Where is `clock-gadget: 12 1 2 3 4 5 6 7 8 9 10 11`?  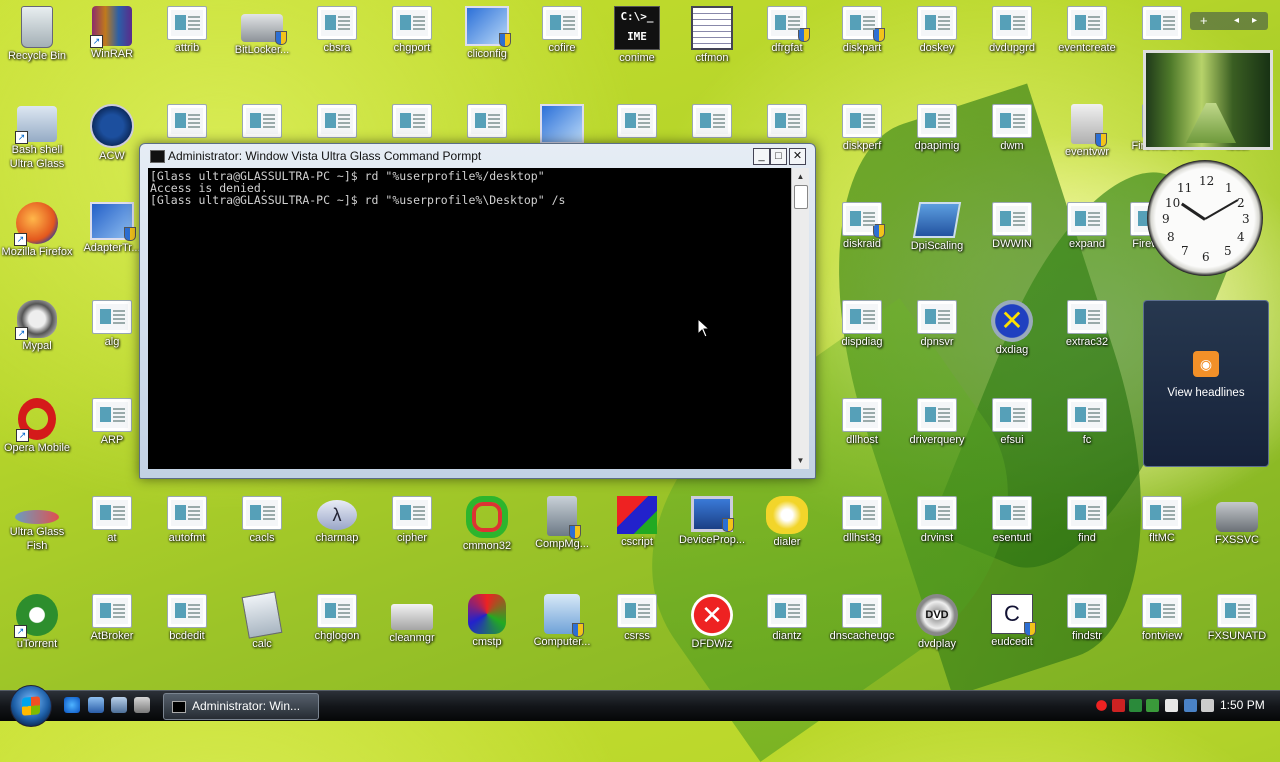
clock-gadget: 12 1 2 3 4 5 6 7 8 9 10 11 is located at coordinates (1205, 218).